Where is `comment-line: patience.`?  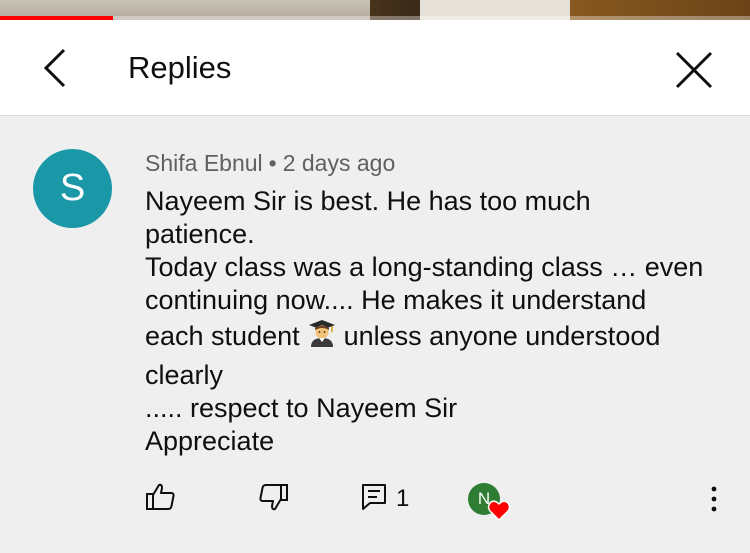 comment-line: patience. is located at coordinates (200, 234).